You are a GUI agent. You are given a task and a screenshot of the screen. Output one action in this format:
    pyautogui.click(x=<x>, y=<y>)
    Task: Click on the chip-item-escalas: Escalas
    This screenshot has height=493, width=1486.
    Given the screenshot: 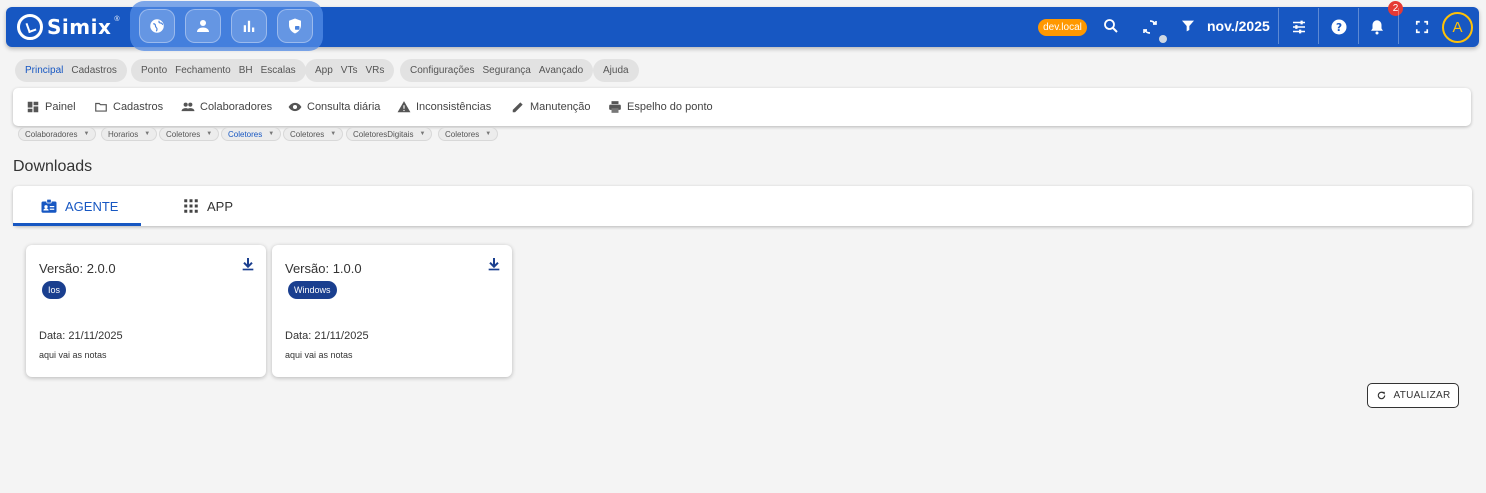 What is the action you would take?
    pyautogui.click(x=278, y=70)
    